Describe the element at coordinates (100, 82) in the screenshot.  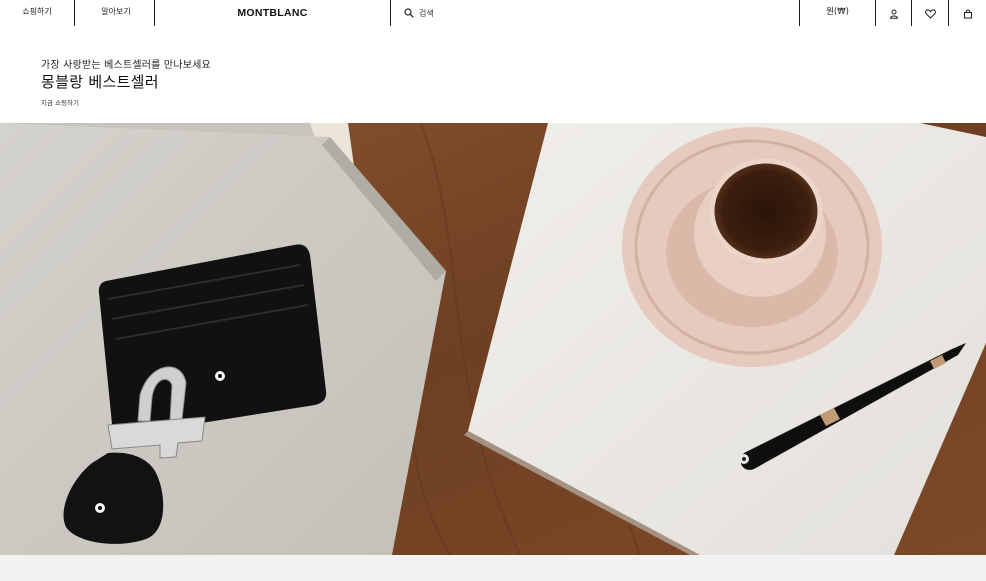
I see `hero-title: 몽블랑 베스트셀러` at that location.